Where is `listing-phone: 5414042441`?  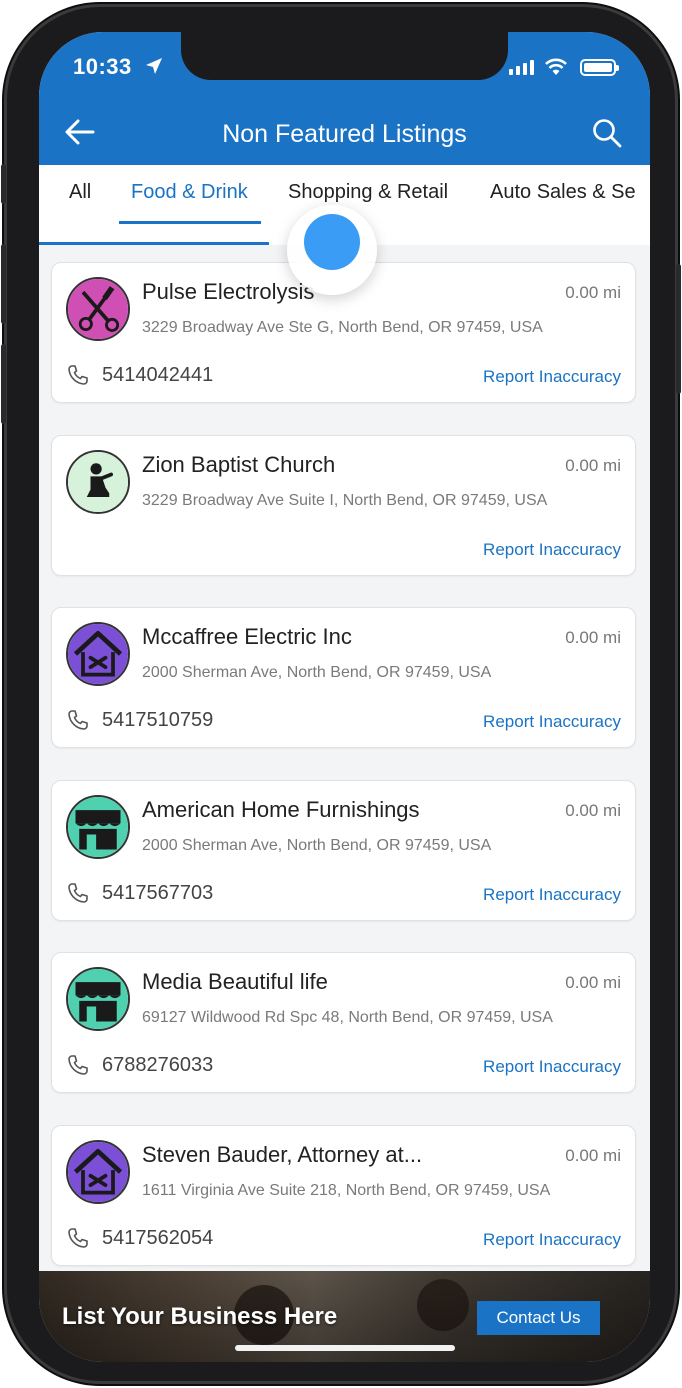
listing-phone: 5414042441 is located at coordinates (157, 375).